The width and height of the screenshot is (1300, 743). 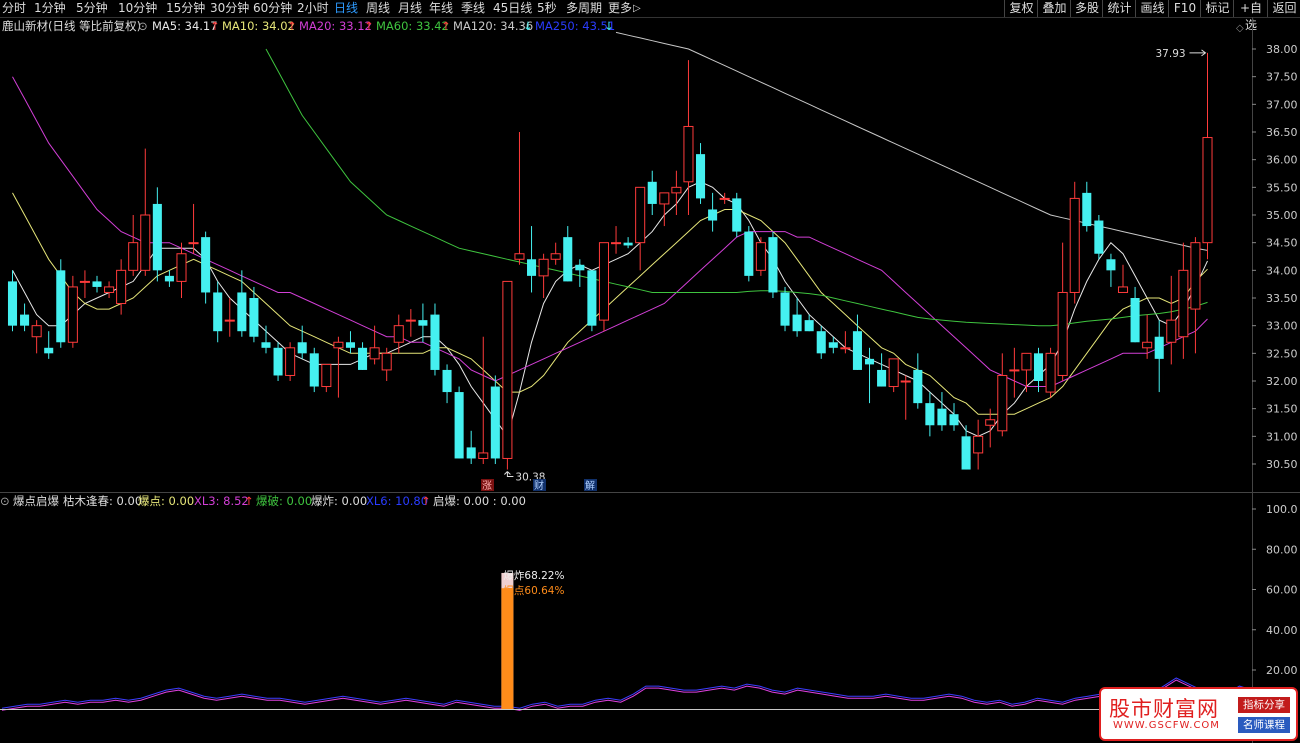 I want to click on overlay-button: 叠加, so click(x=1054, y=8).